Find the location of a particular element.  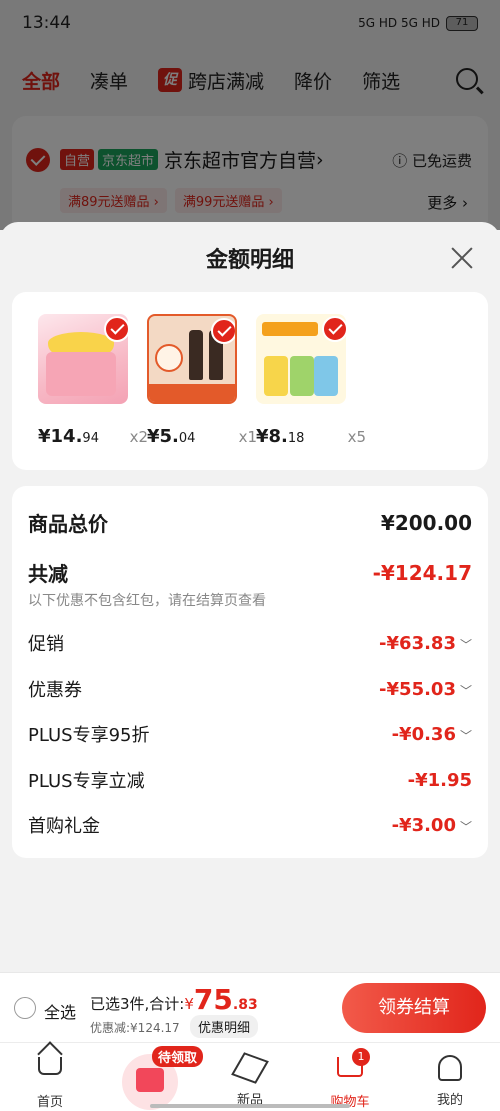

total-reduction-row: 共减 -¥124.17 is located at coordinates (250, 572).